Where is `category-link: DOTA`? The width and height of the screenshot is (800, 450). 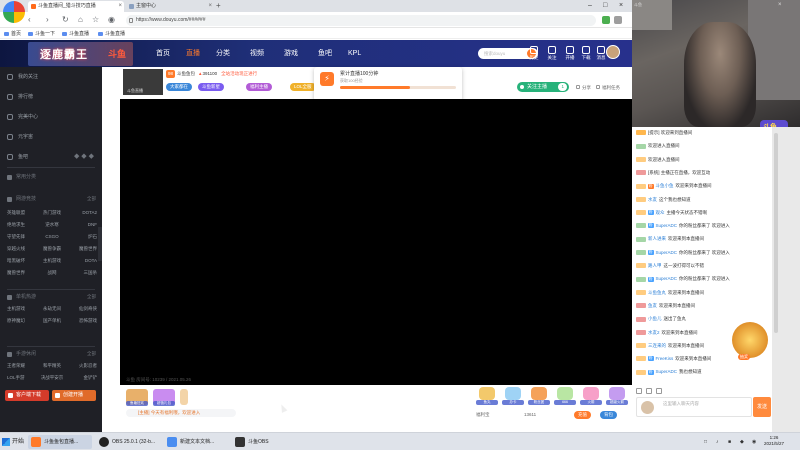
category-link: DOTA is located at coordinates (82, 260).